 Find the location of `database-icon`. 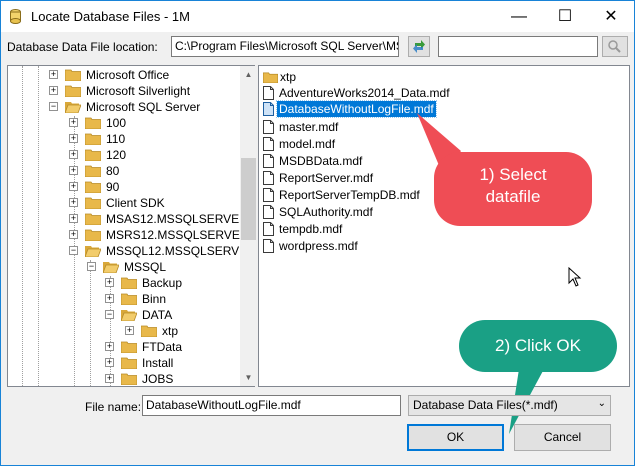

database-icon is located at coordinates (15, 16).